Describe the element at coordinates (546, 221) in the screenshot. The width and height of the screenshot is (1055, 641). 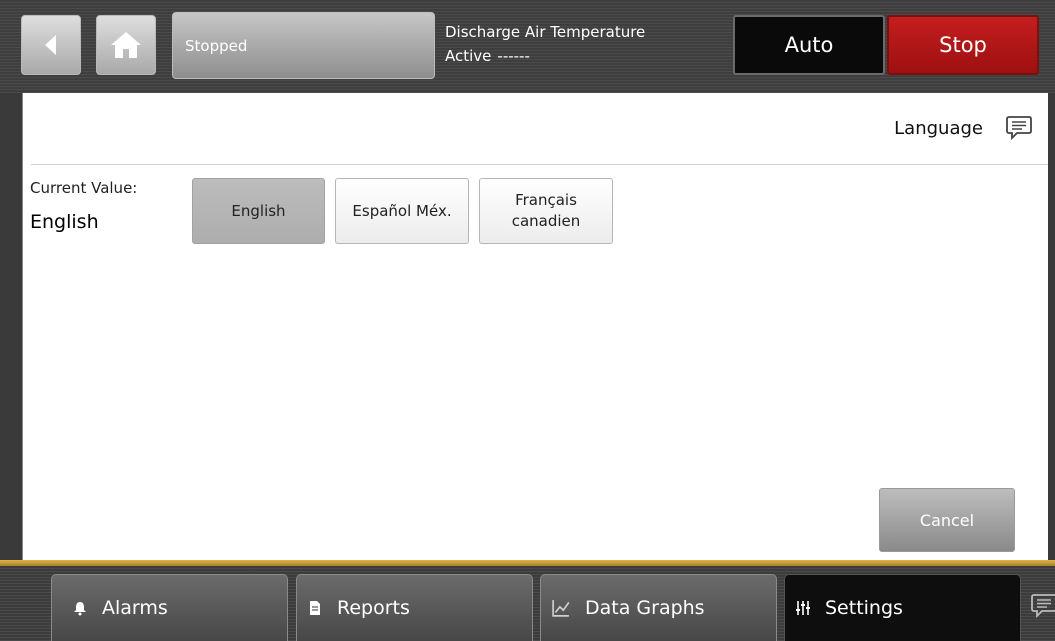
I see `option-francais-label-line2: canadien` at that location.